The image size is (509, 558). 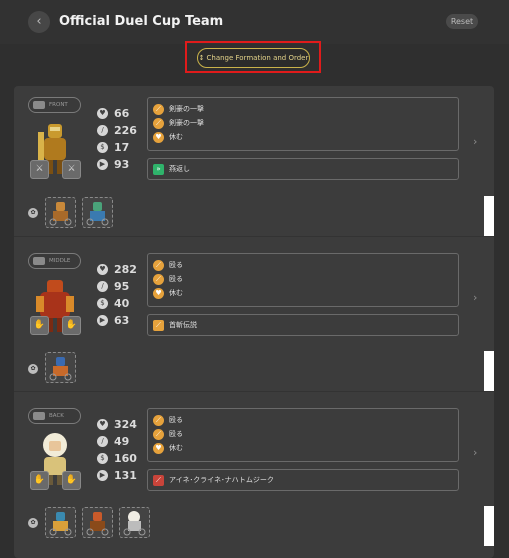 What do you see at coordinates (254, 22) in the screenshot?
I see `header-bar: ‹ Official Duel Cup Team Reset` at bounding box center [254, 22].